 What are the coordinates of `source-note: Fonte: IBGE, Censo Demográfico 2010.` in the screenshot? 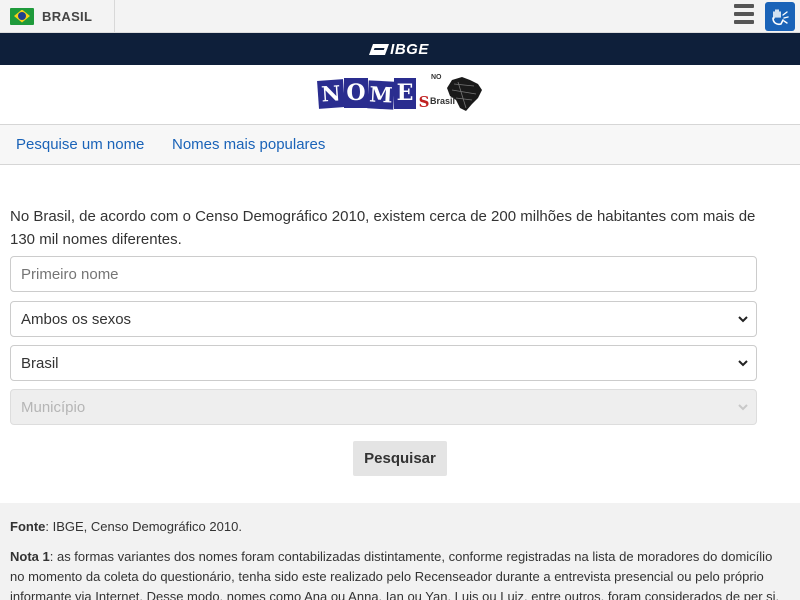 It's located at (400, 527).